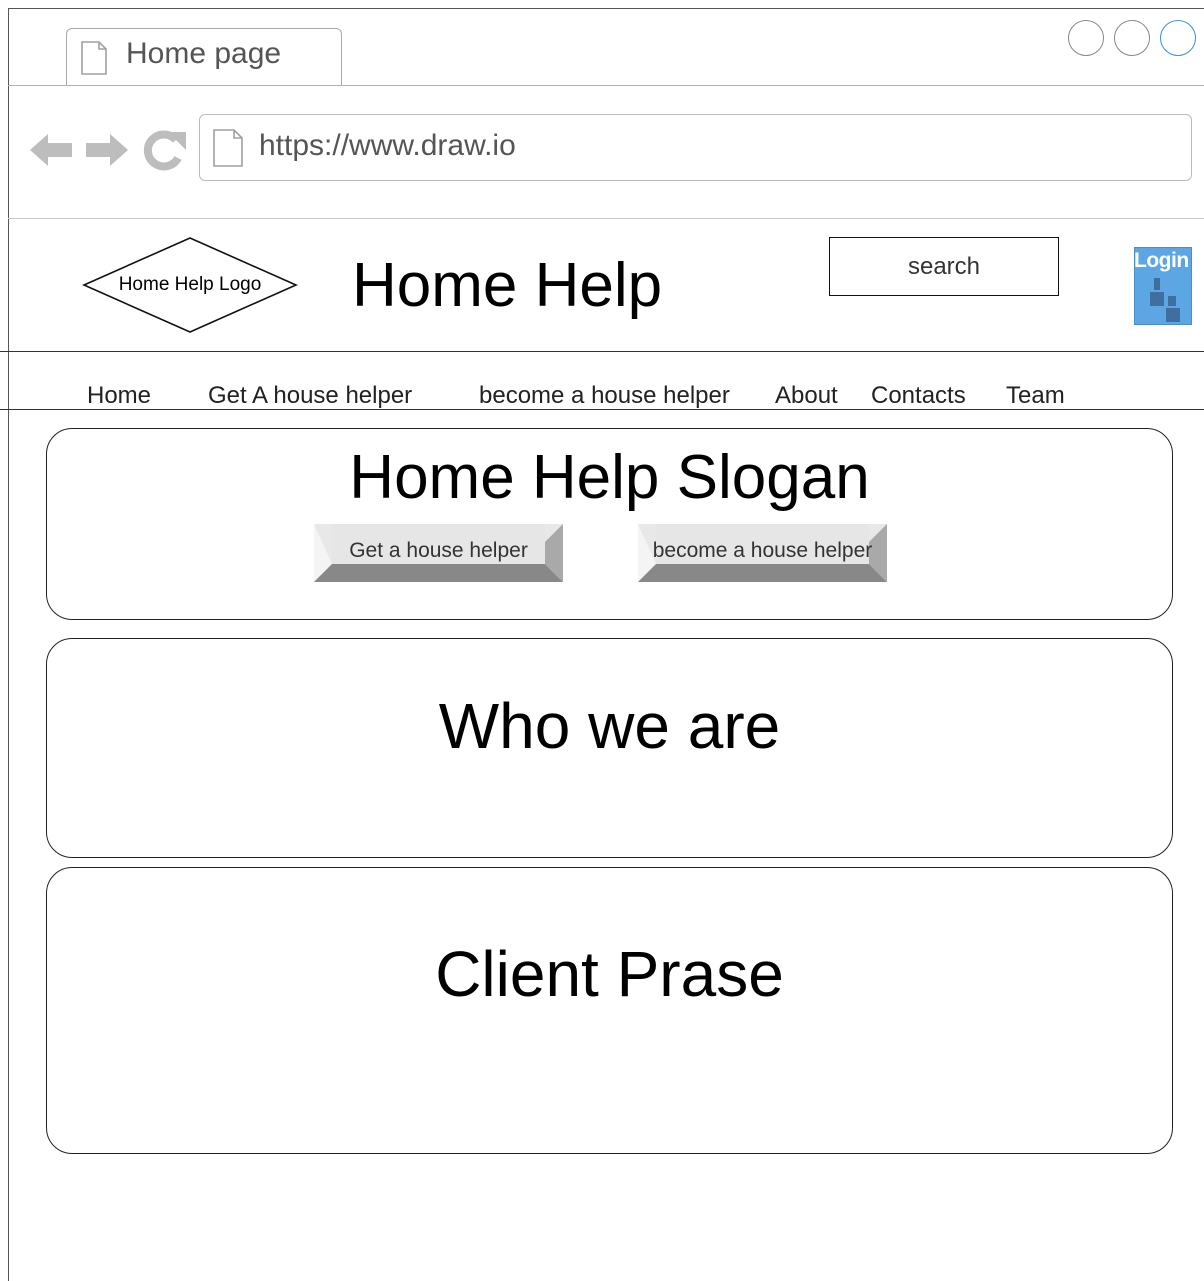  What do you see at coordinates (609, 477) in the screenshot?
I see `hero-slogan: Home Help Slogan` at bounding box center [609, 477].